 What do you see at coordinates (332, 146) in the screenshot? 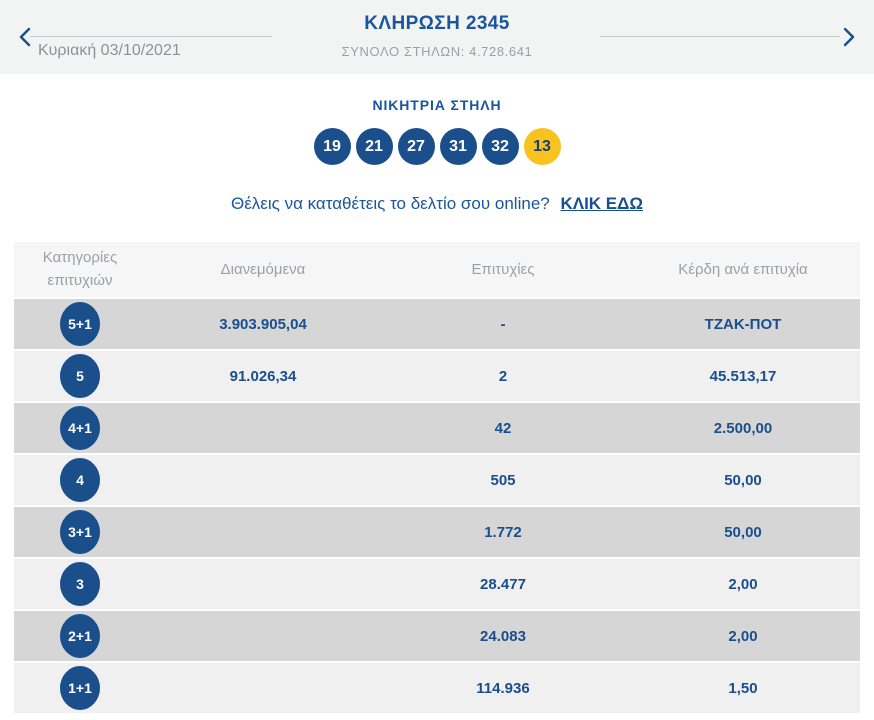
I see `number-ball: 19` at bounding box center [332, 146].